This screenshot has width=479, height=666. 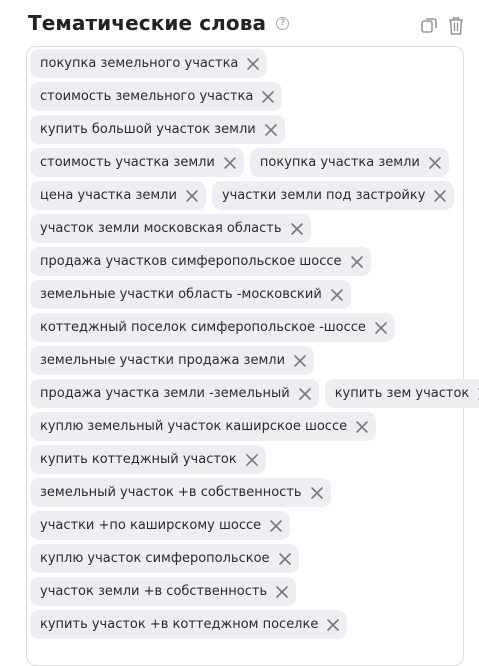 I want to click on keyword-chip: продажа участков симферопольское шоссе, so click(x=200, y=261).